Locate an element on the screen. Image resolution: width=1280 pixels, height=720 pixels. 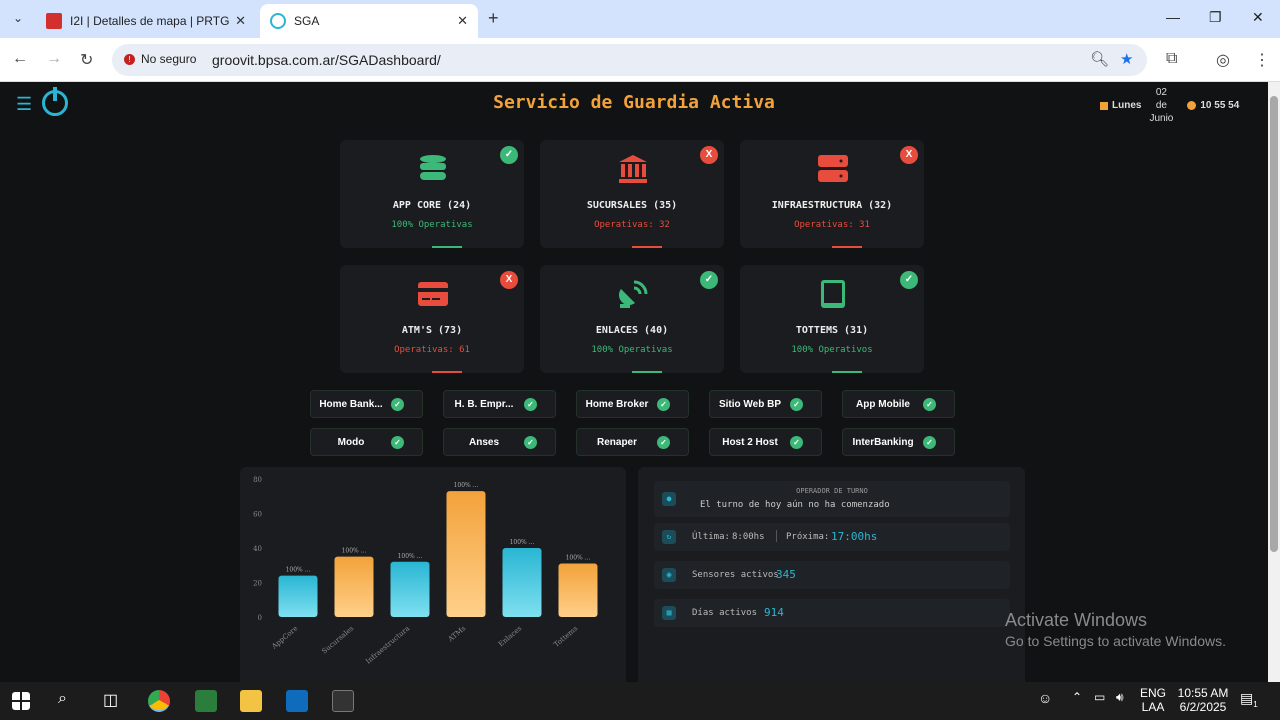
browser-tab-prtg: I2I | Detalles de mapa | PRTG Ne ✕ is located at coordinates (146, 21).